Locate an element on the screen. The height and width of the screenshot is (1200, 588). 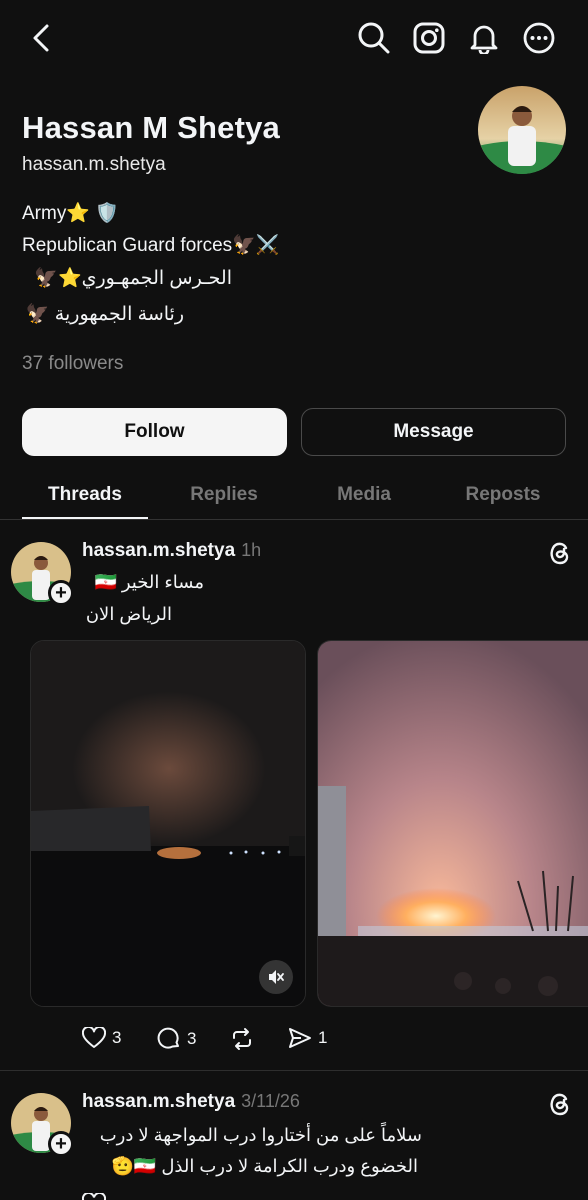
bio-line-2: Republican Guard forces🦅⚔️ is located at coordinates (151, 245).